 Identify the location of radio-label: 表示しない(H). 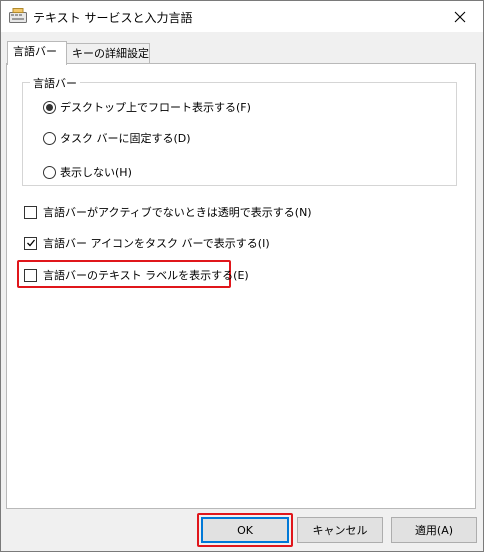
(96, 172).